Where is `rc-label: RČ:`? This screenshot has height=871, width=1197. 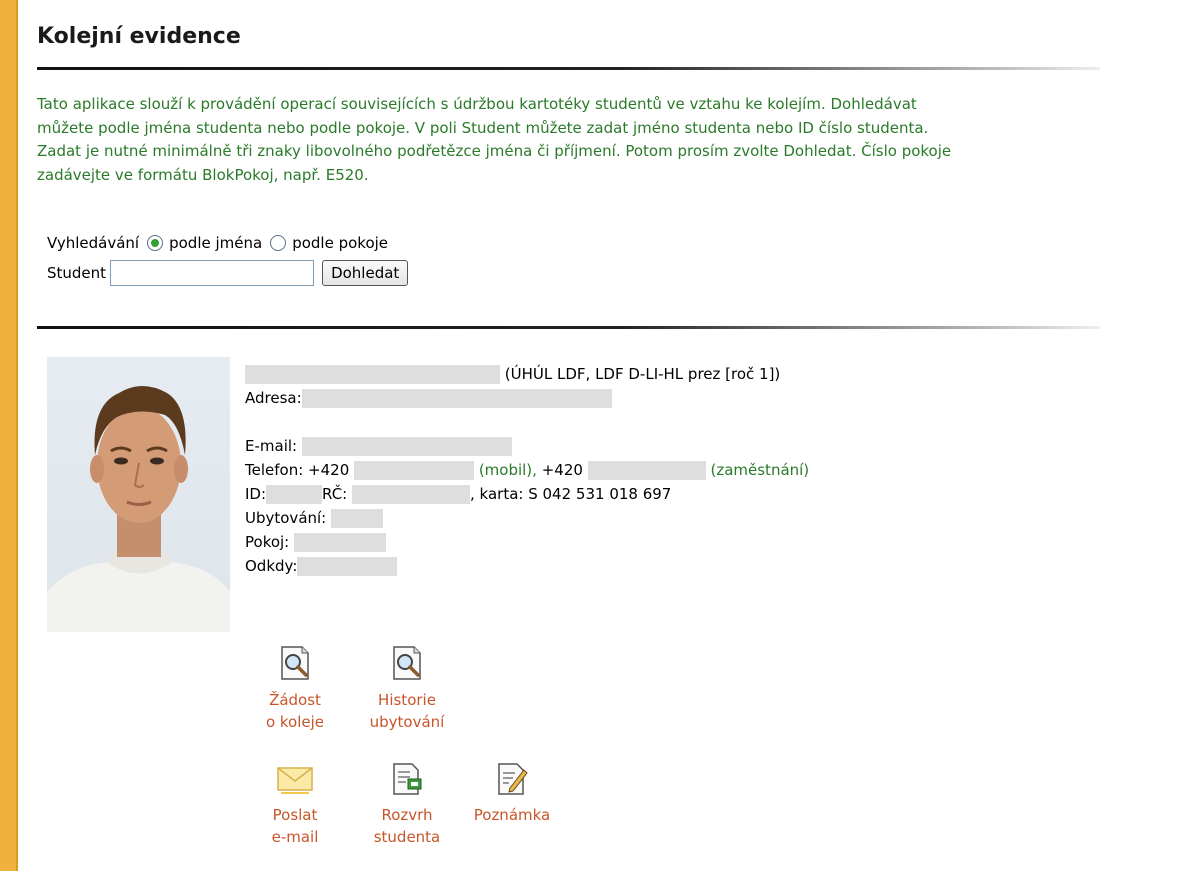 rc-label: RČ: is located at coordinates (335, 494).